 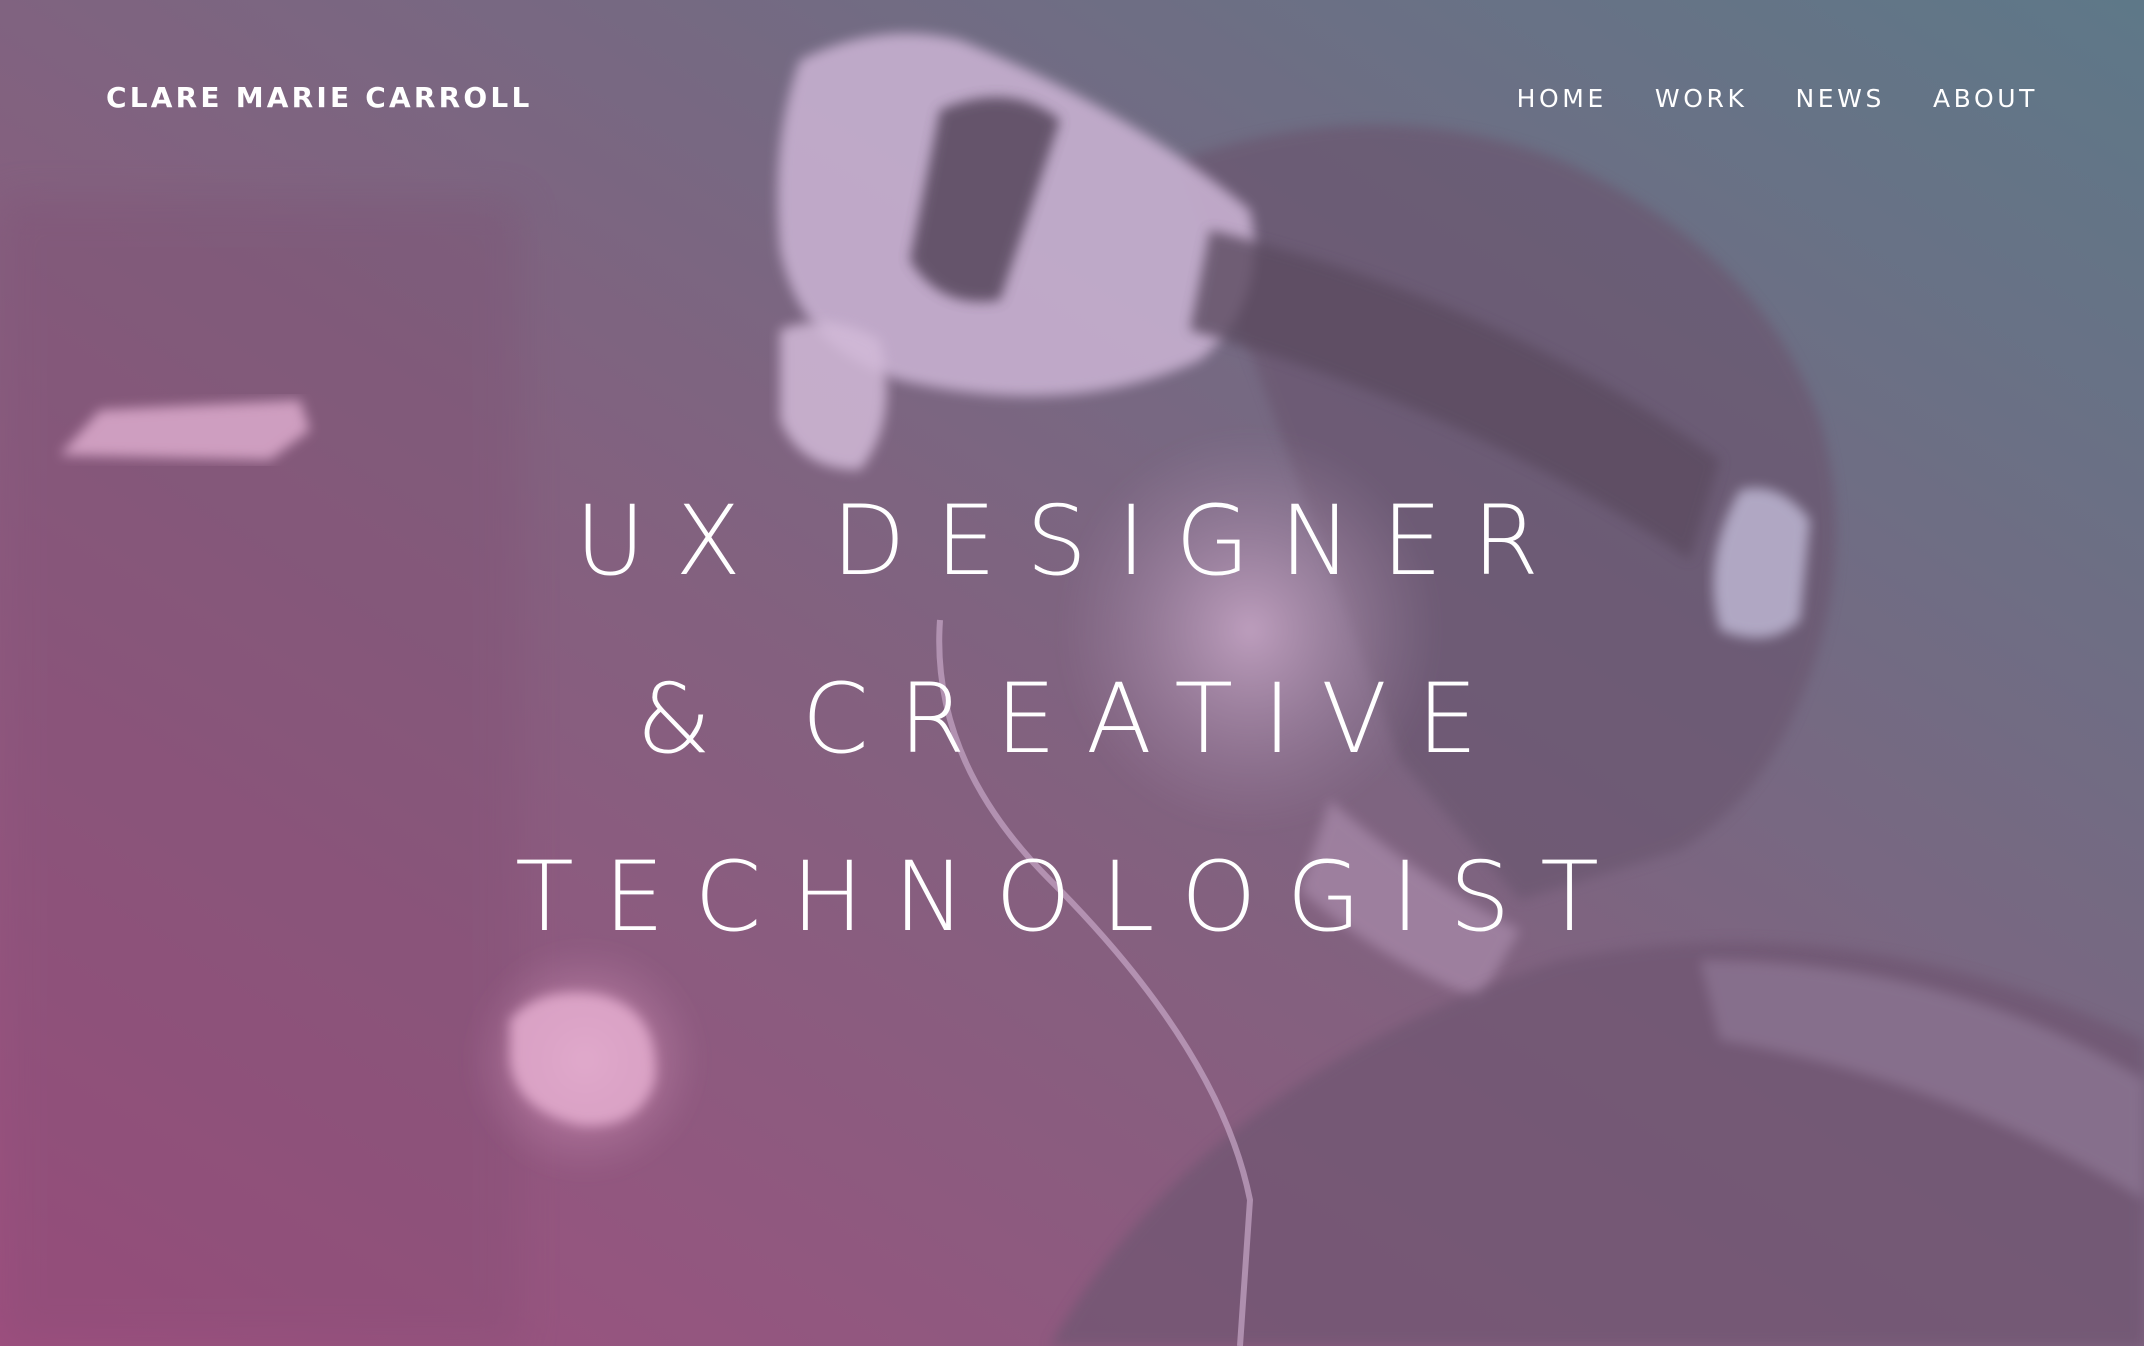 What do you see at coordinates (1072, 100) in the screenshot?
I see `site-header: CLARE MARIE CARROLL HOME WORK NEWS ABOUT` at bounding box center [1072, 100].